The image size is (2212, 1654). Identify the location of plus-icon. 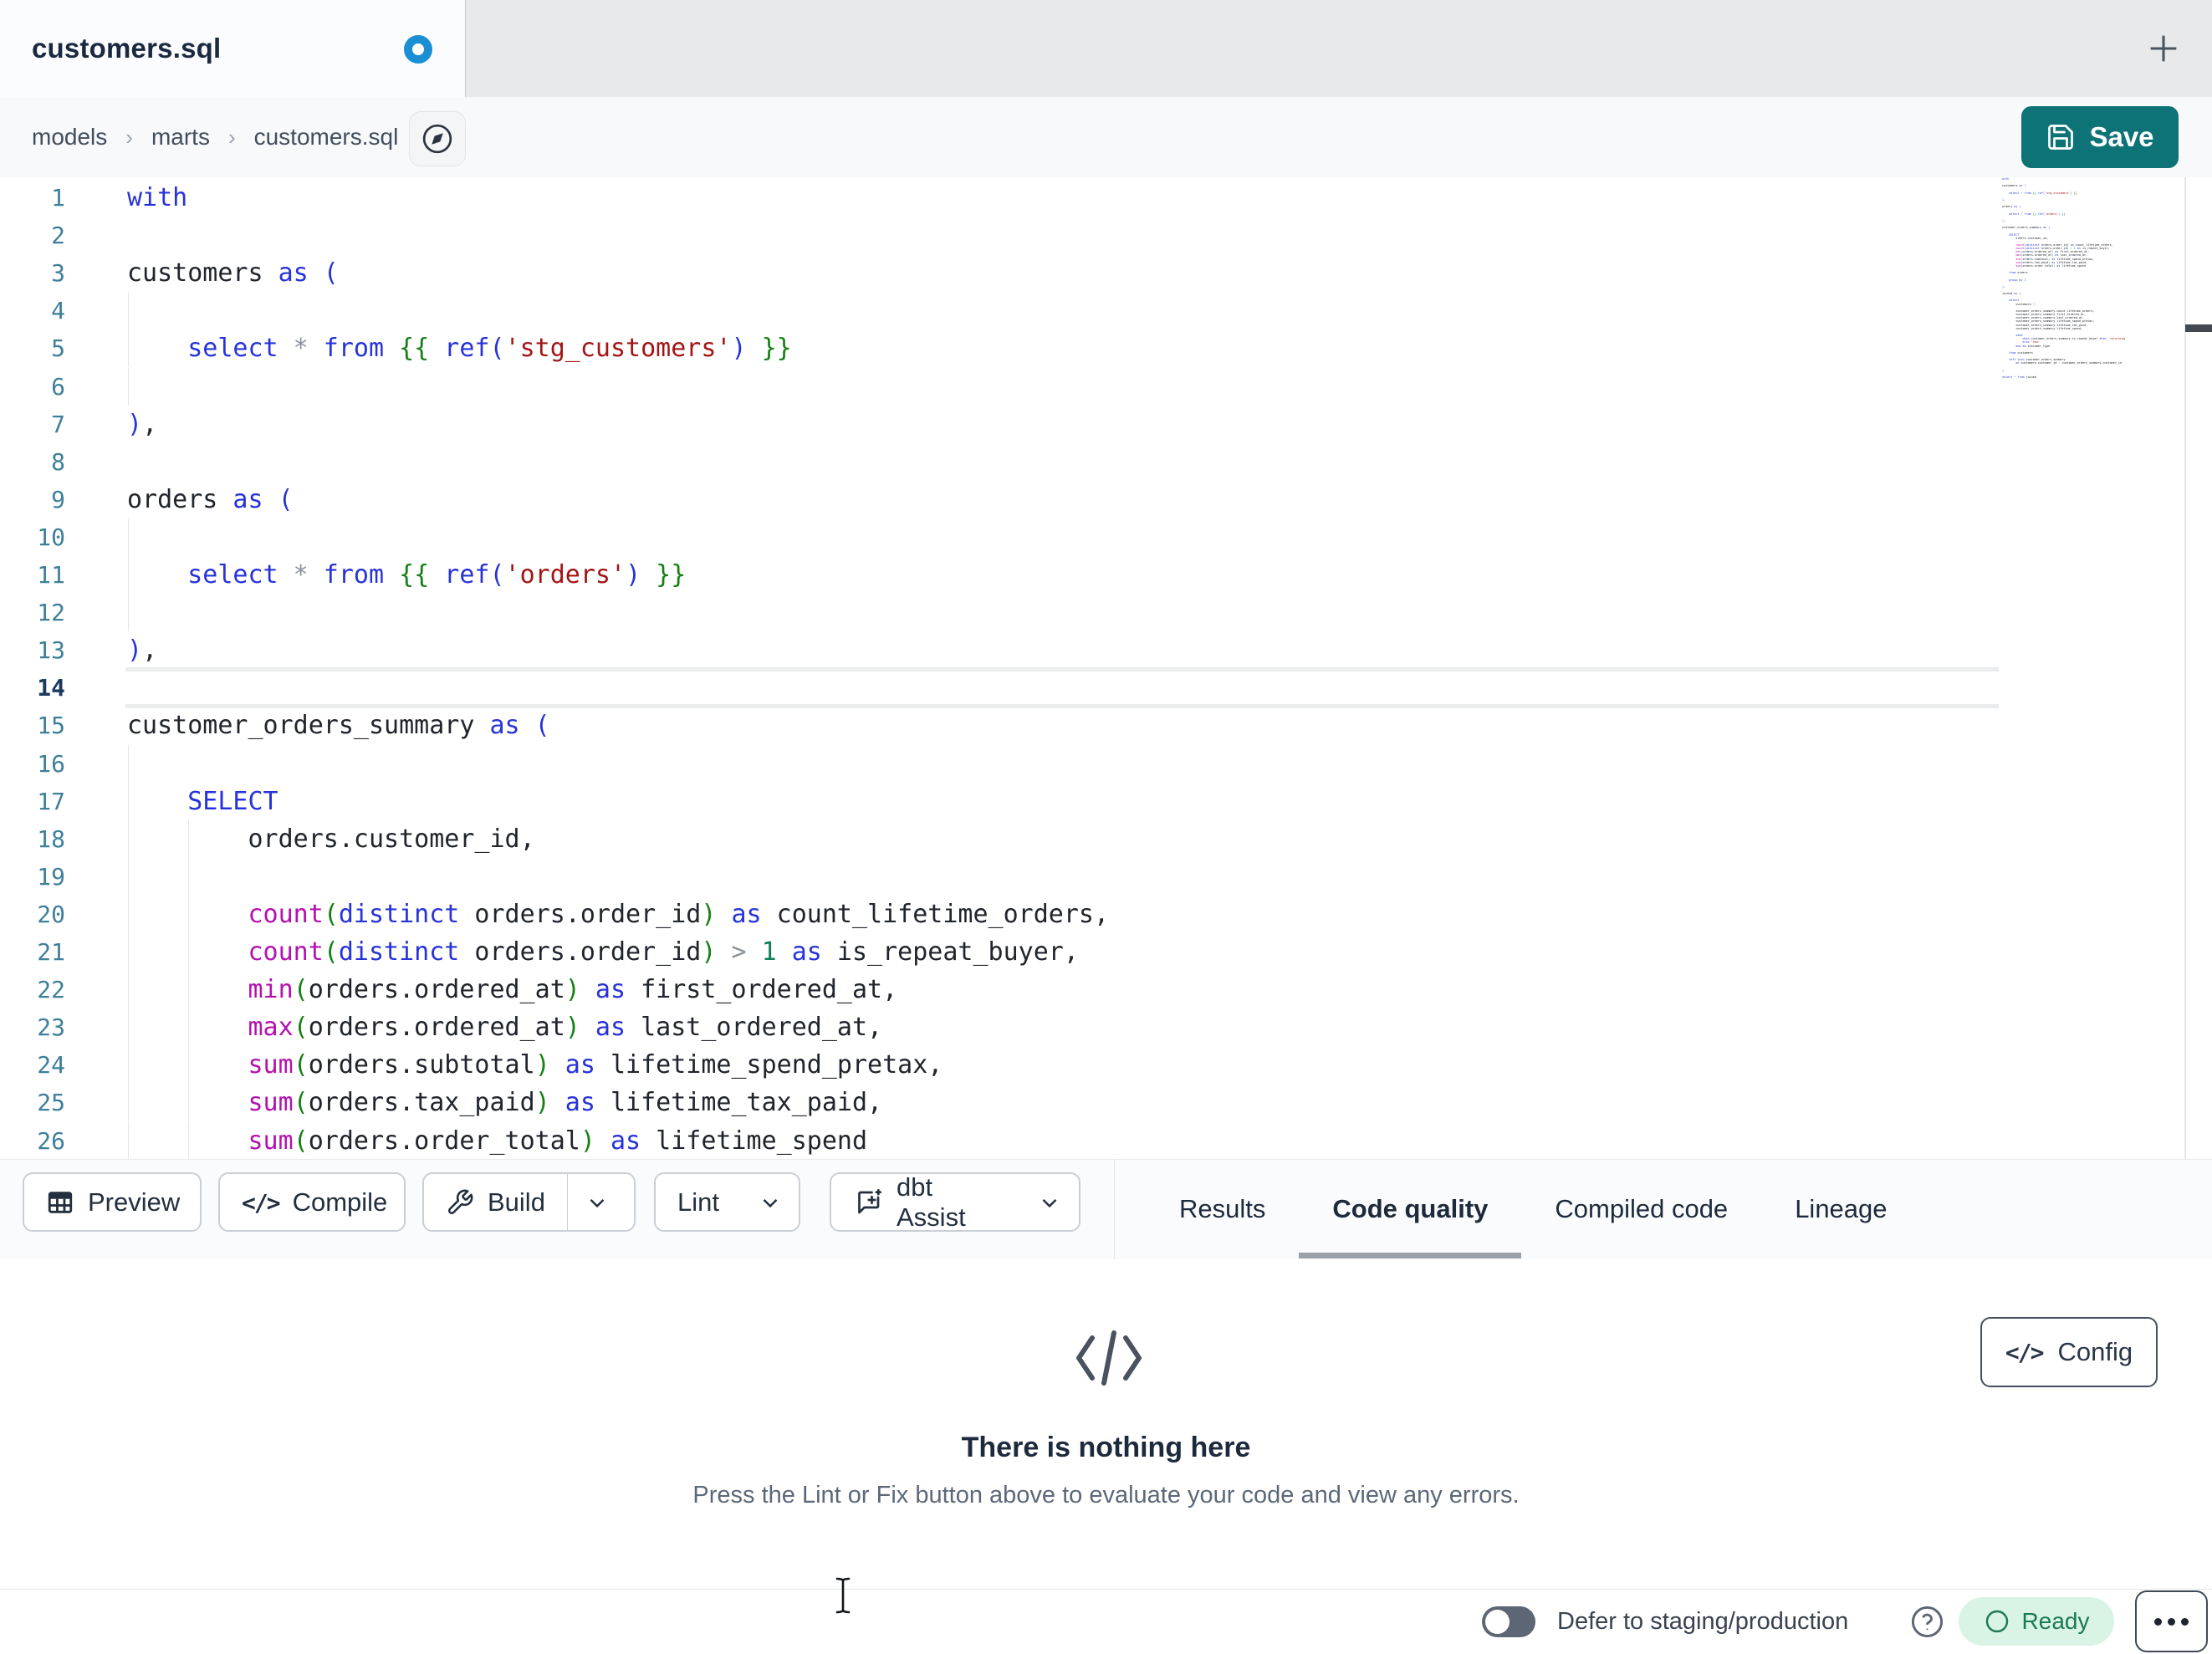
(2163, 48).